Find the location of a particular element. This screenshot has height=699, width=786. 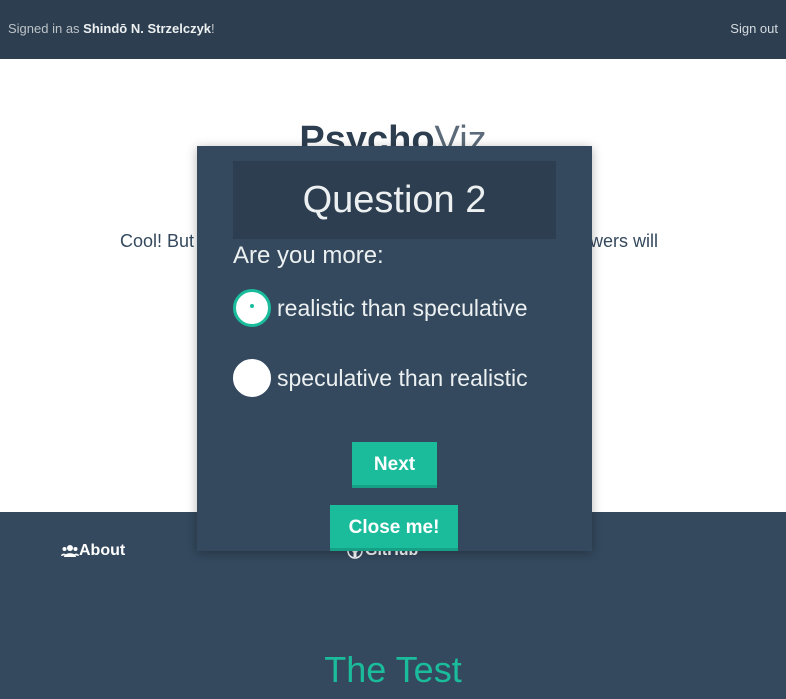

user-name: Shindō N. Strzelczyk is located at coordinates (147, 28).